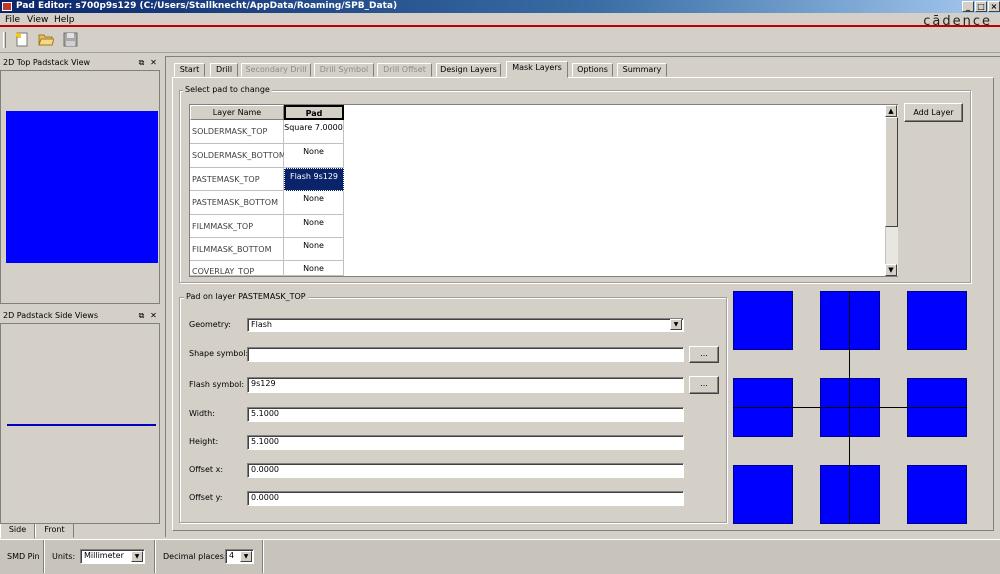 The width and height of the screenshot is (1000, 574). What do you see at coordinates (46, 39) in the screenshot?
I see `open-icon` at bounding box center [46, 39].